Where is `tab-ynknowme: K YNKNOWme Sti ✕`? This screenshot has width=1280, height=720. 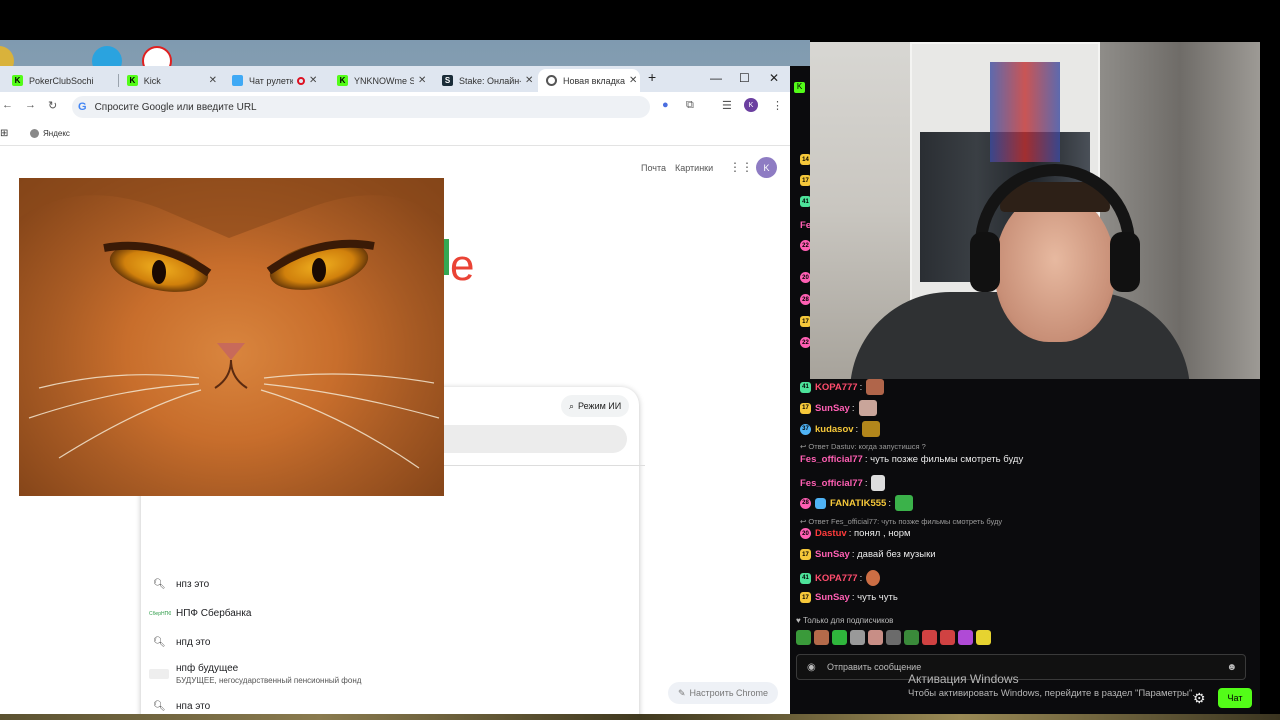
tab-ynknowme: K YNKNOWme Sti ✕ is located at coordinates (382, 80).